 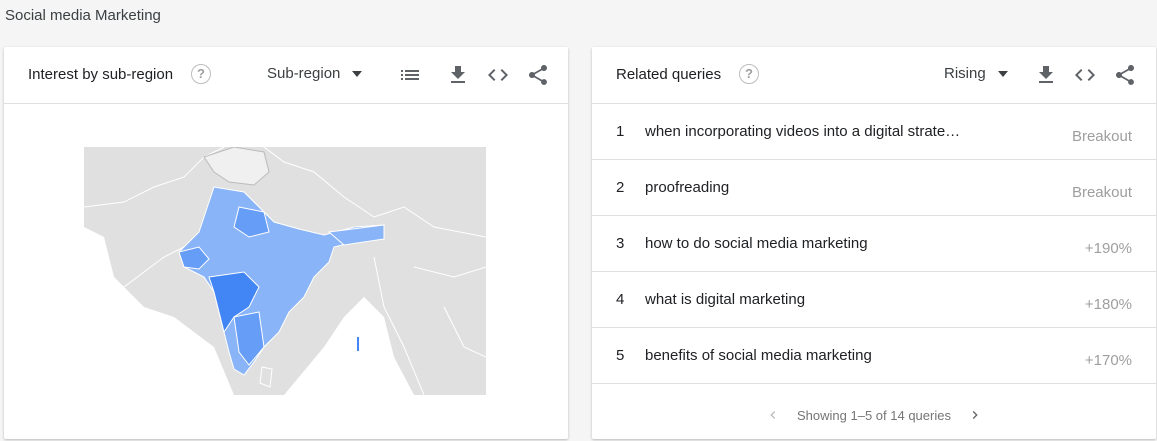 I want to click on query-link: how to do social media marketing, so click(x=756, y=243).